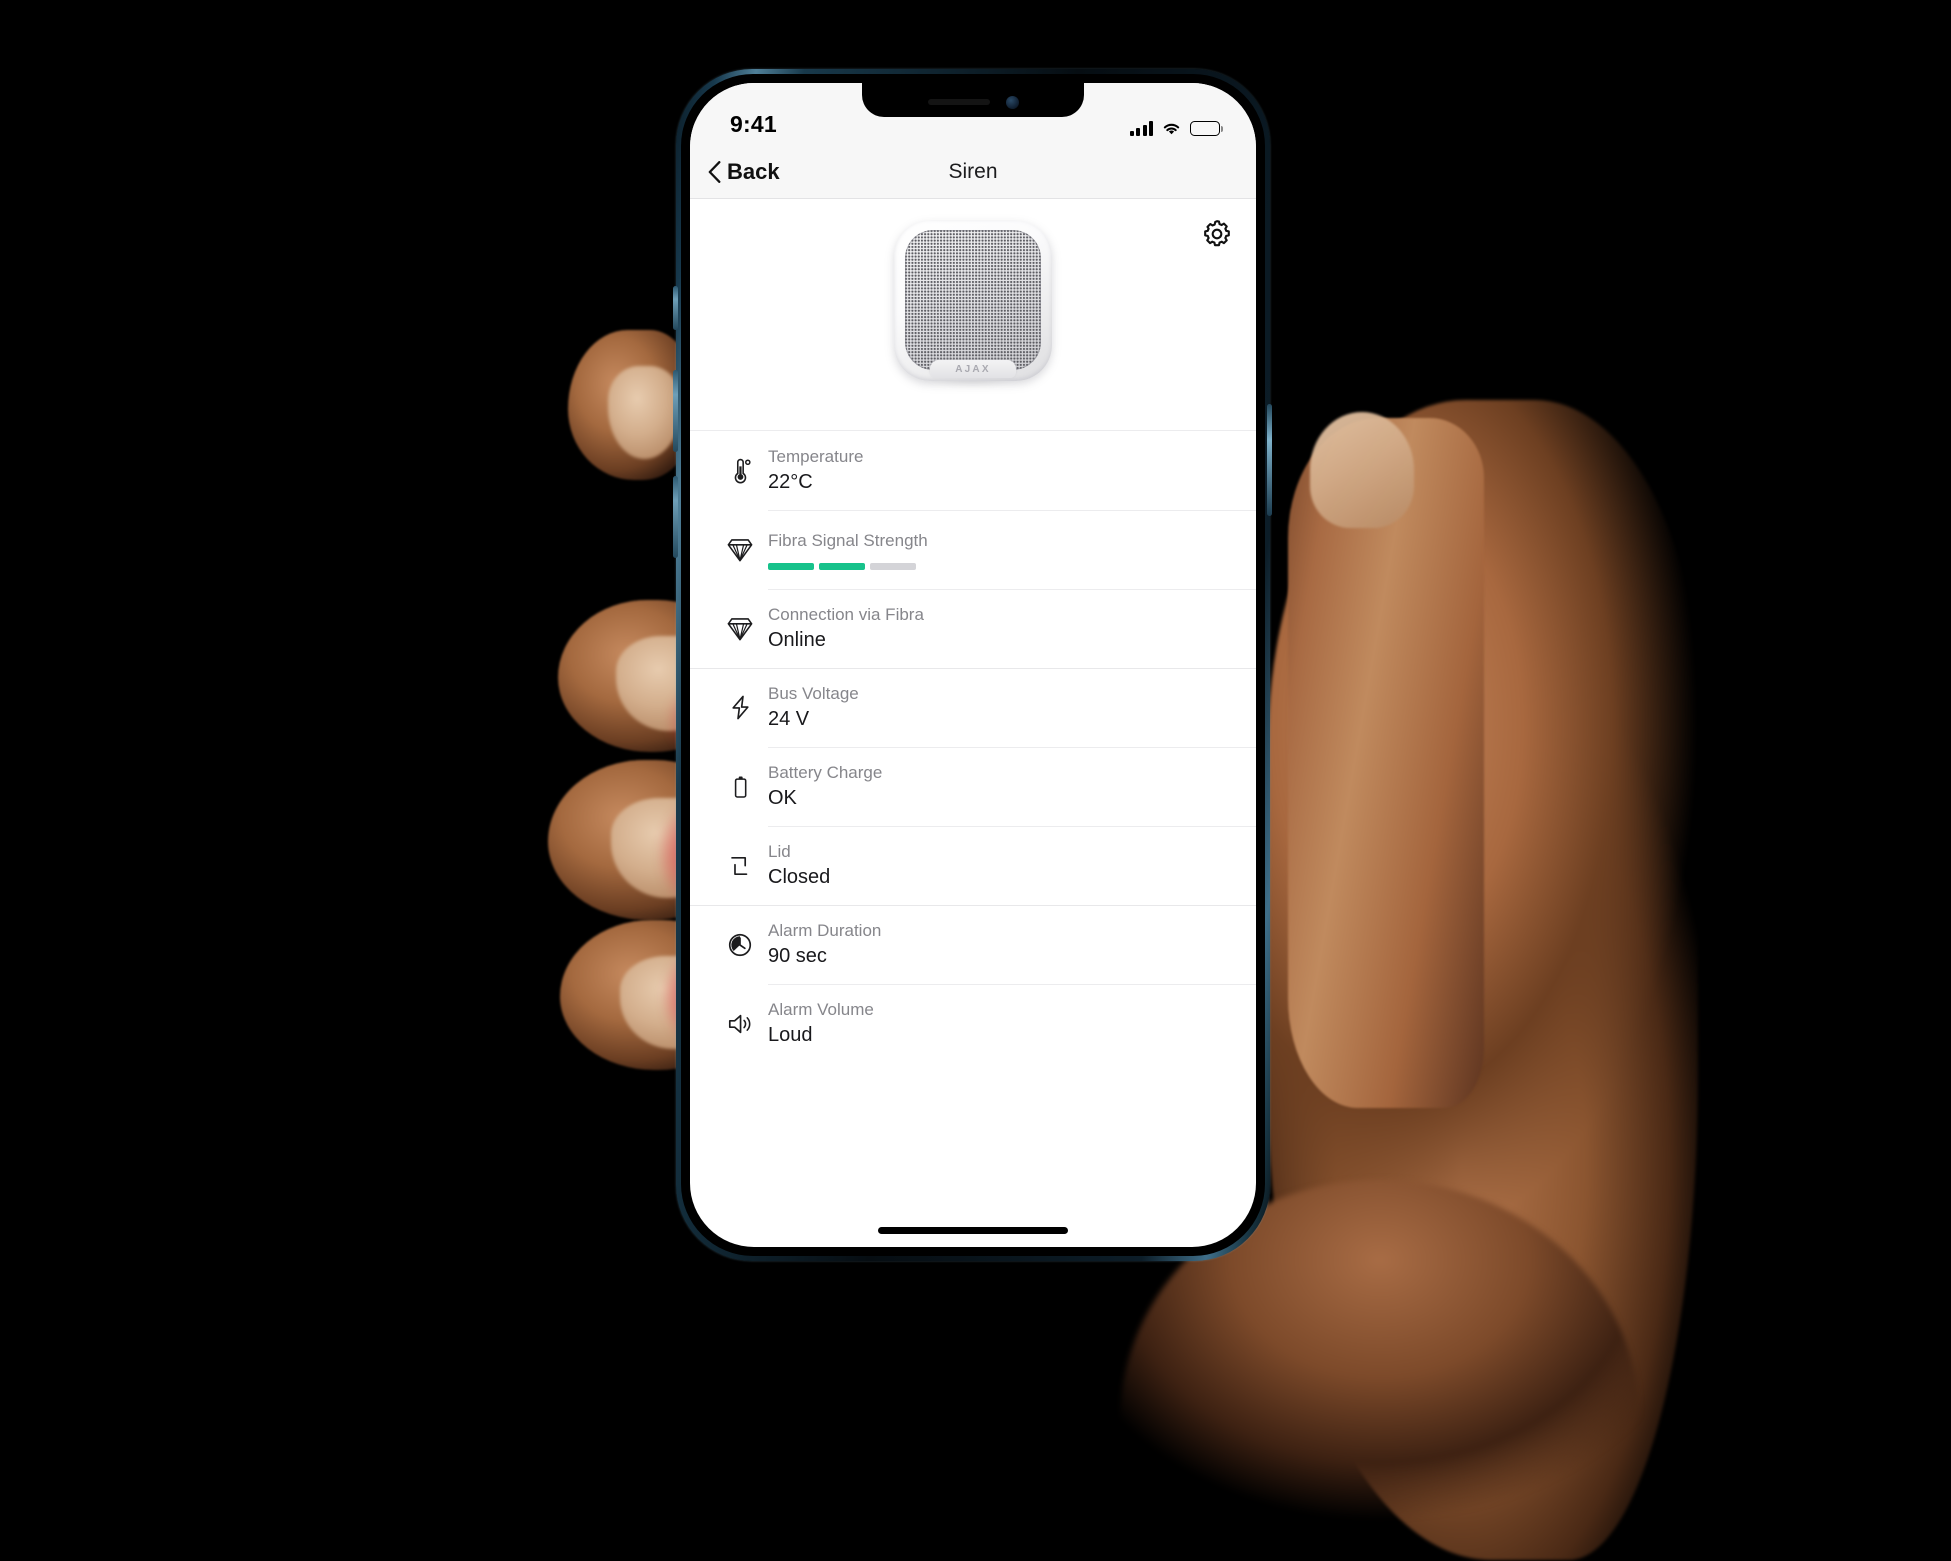 Image resolution: width=1951 pixels, height=1561 pixels. What do you see at coordinates (958, 102) in the screenshot?
I see `earpiece-speaker` at bounding box center [958, 102].